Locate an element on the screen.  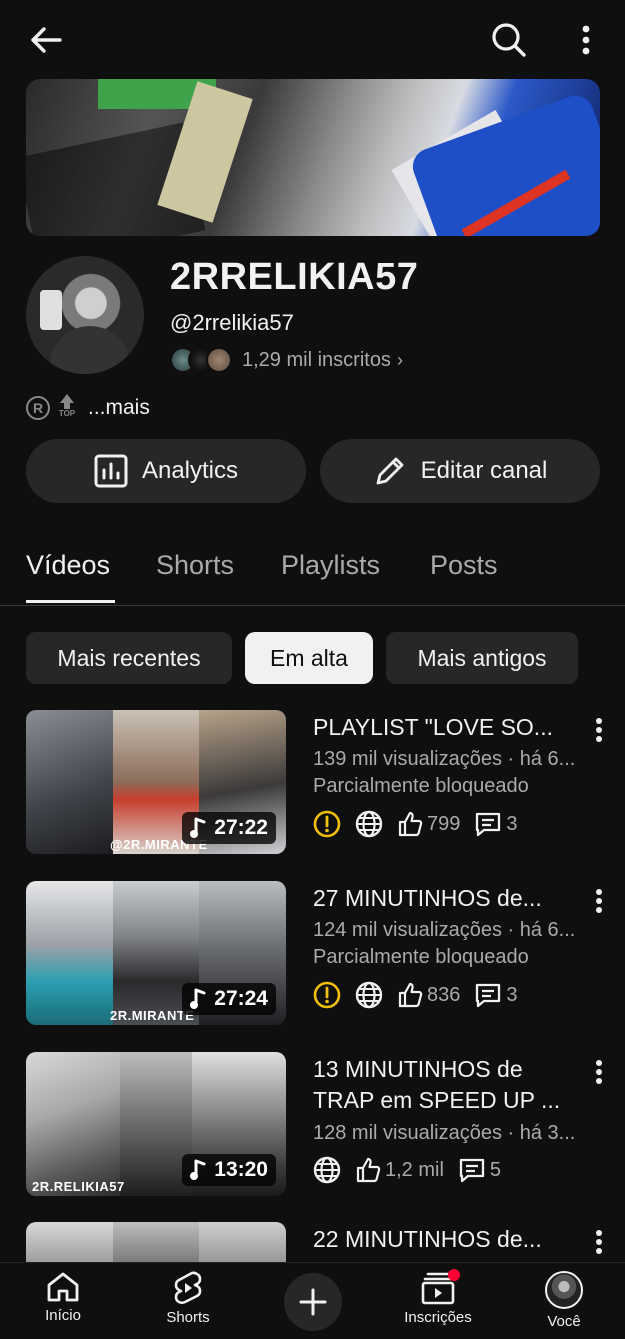
nav-home: Início is located at coordinates (63, 1297).